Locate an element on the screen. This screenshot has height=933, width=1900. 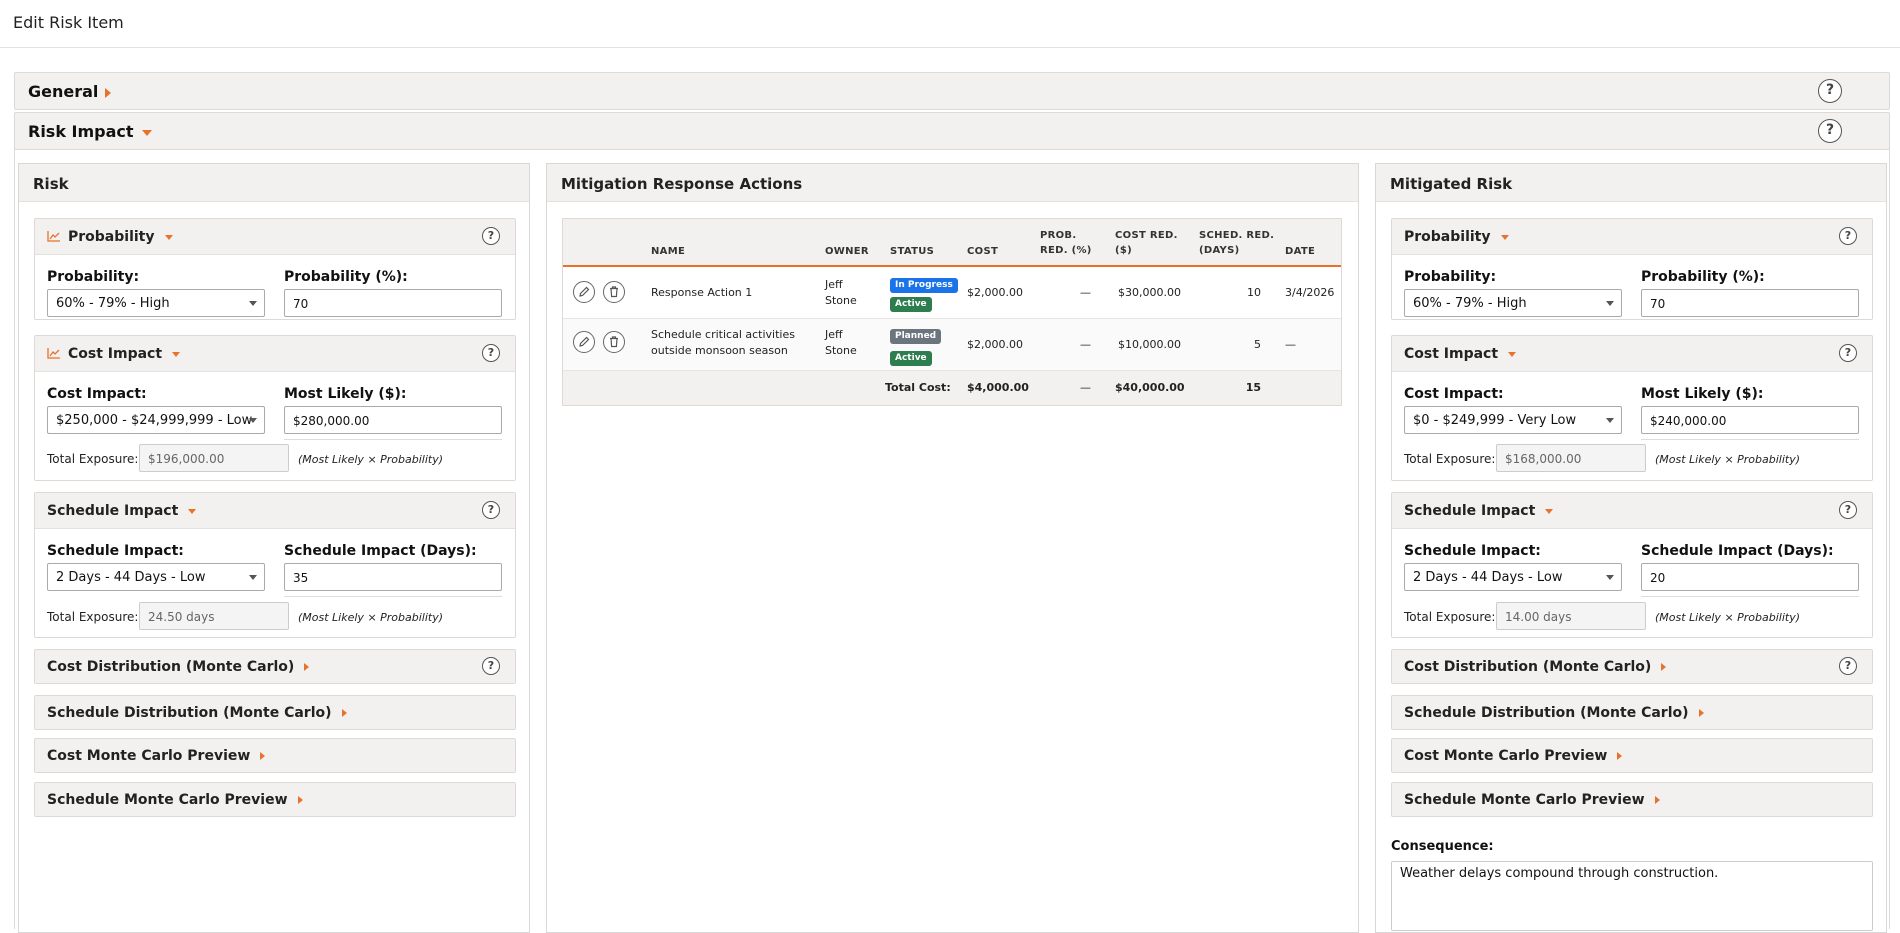
most-likely-input: $280,000.00 is located at coordinates (393, 420).